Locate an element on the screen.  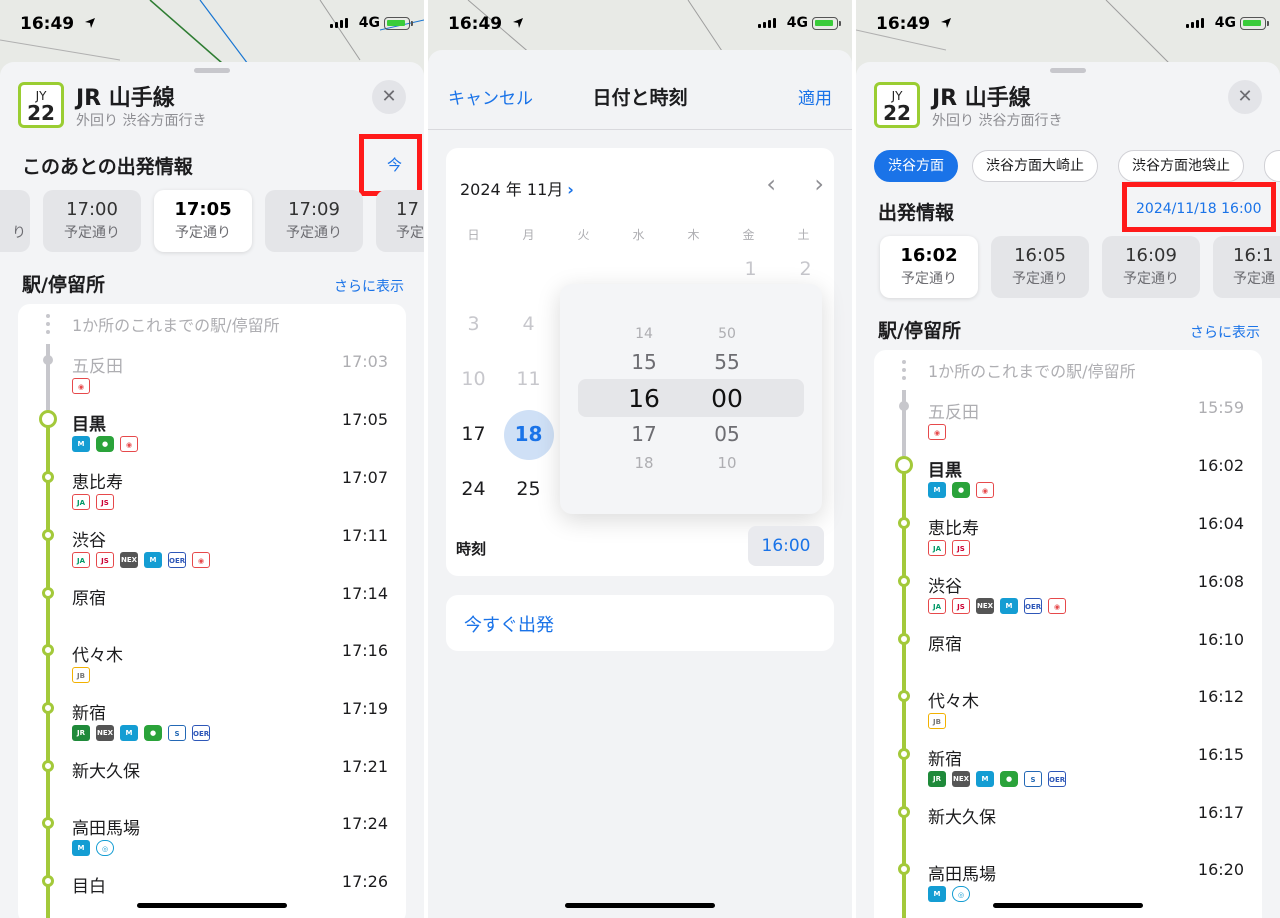
weekday-label: 土 is located at coordinates (803, 235).